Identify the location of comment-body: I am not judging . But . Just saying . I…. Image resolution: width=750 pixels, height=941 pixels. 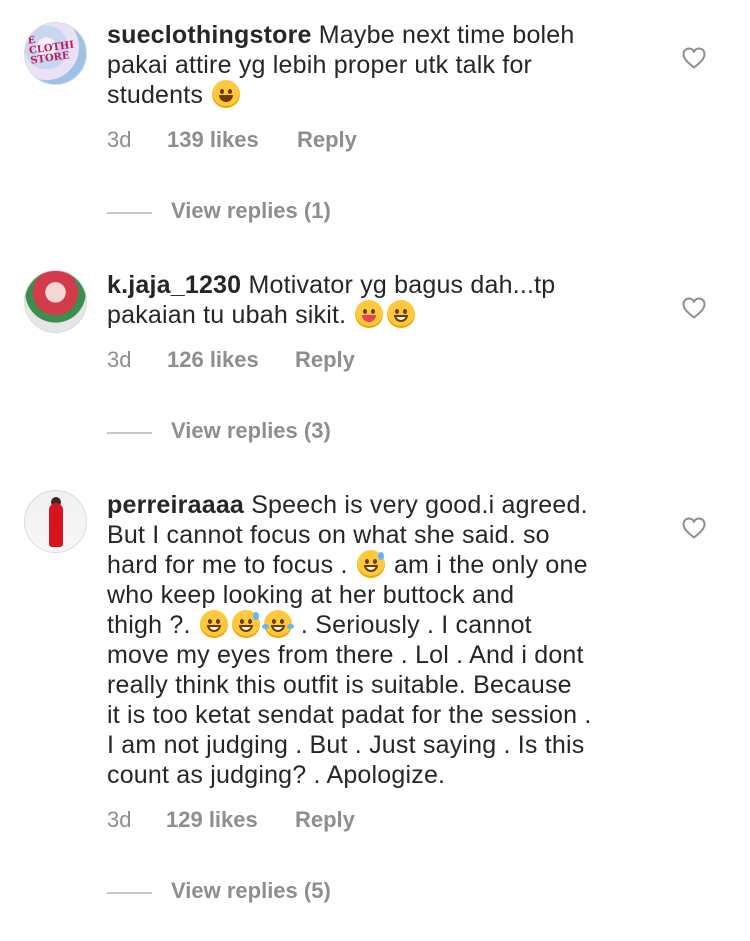
(346, 745).